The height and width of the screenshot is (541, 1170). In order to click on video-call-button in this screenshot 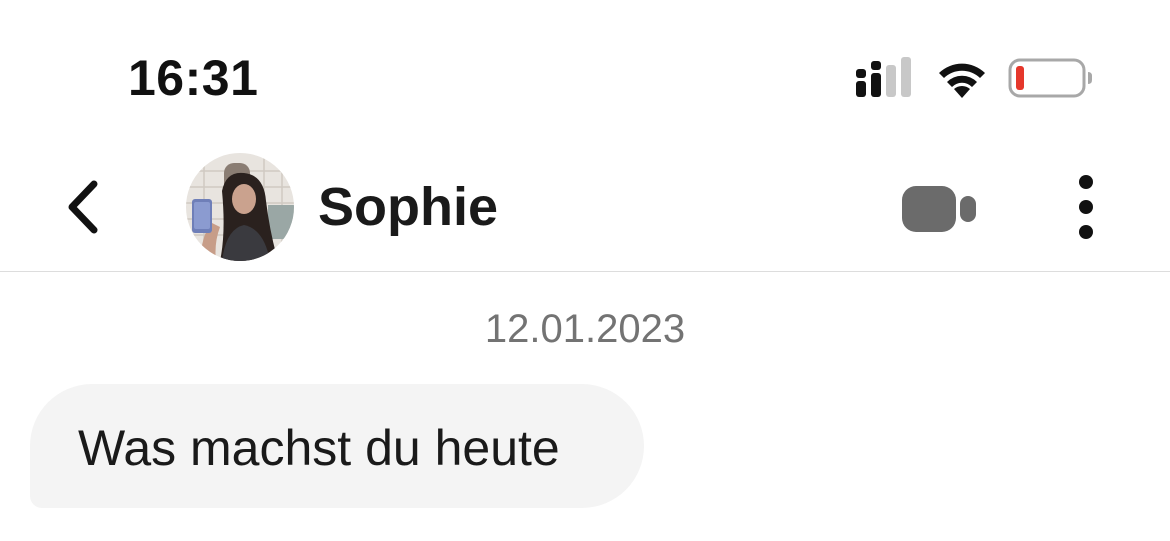, I will do `click(939, 208)`.